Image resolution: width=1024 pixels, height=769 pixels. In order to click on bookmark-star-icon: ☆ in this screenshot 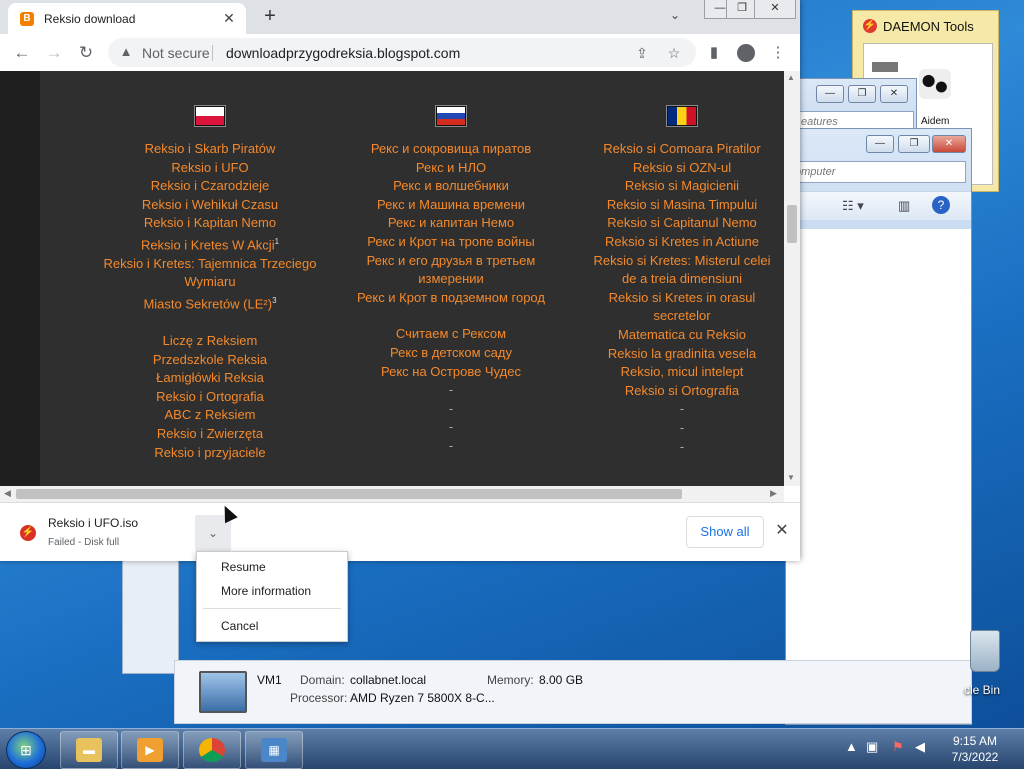, I will do `click(674, 53)`.